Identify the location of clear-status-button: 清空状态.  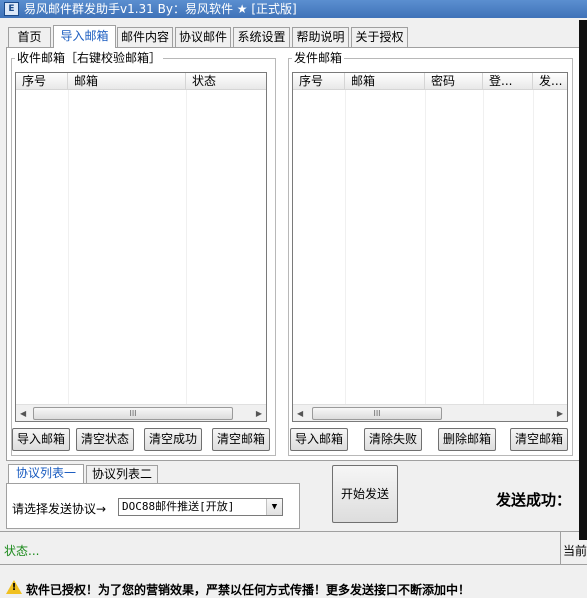
(105, 439).